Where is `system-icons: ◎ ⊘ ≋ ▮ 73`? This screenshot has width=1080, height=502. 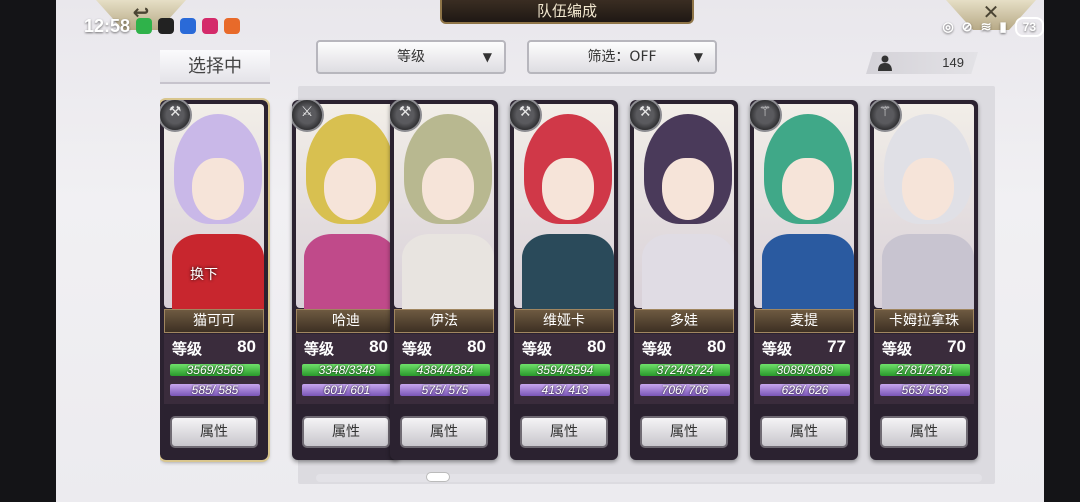
system-icons: ◎ ⊘ ≋ ▮ 73 is located at coordinates (993, 27).